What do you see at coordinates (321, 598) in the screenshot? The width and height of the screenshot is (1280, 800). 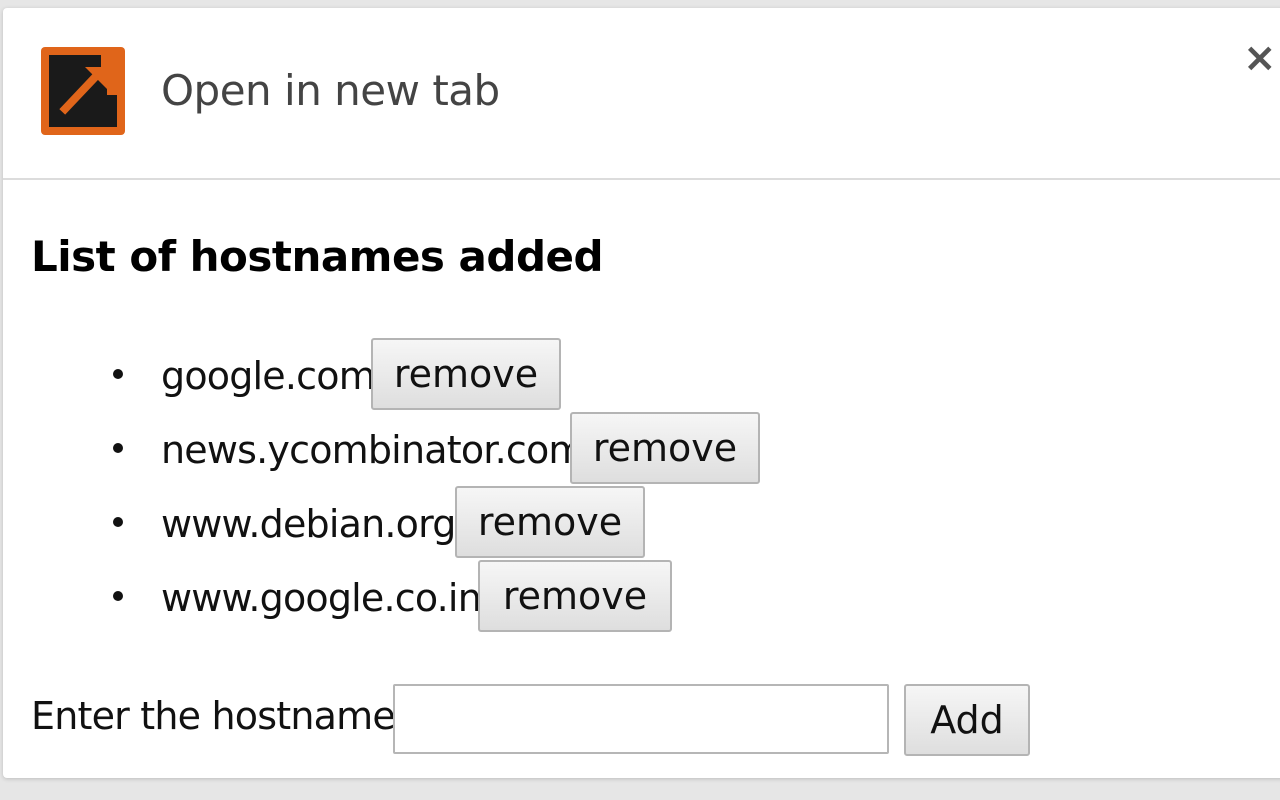 I see `hostname-text: www.google.co.in` at bounding box center [321, 598].